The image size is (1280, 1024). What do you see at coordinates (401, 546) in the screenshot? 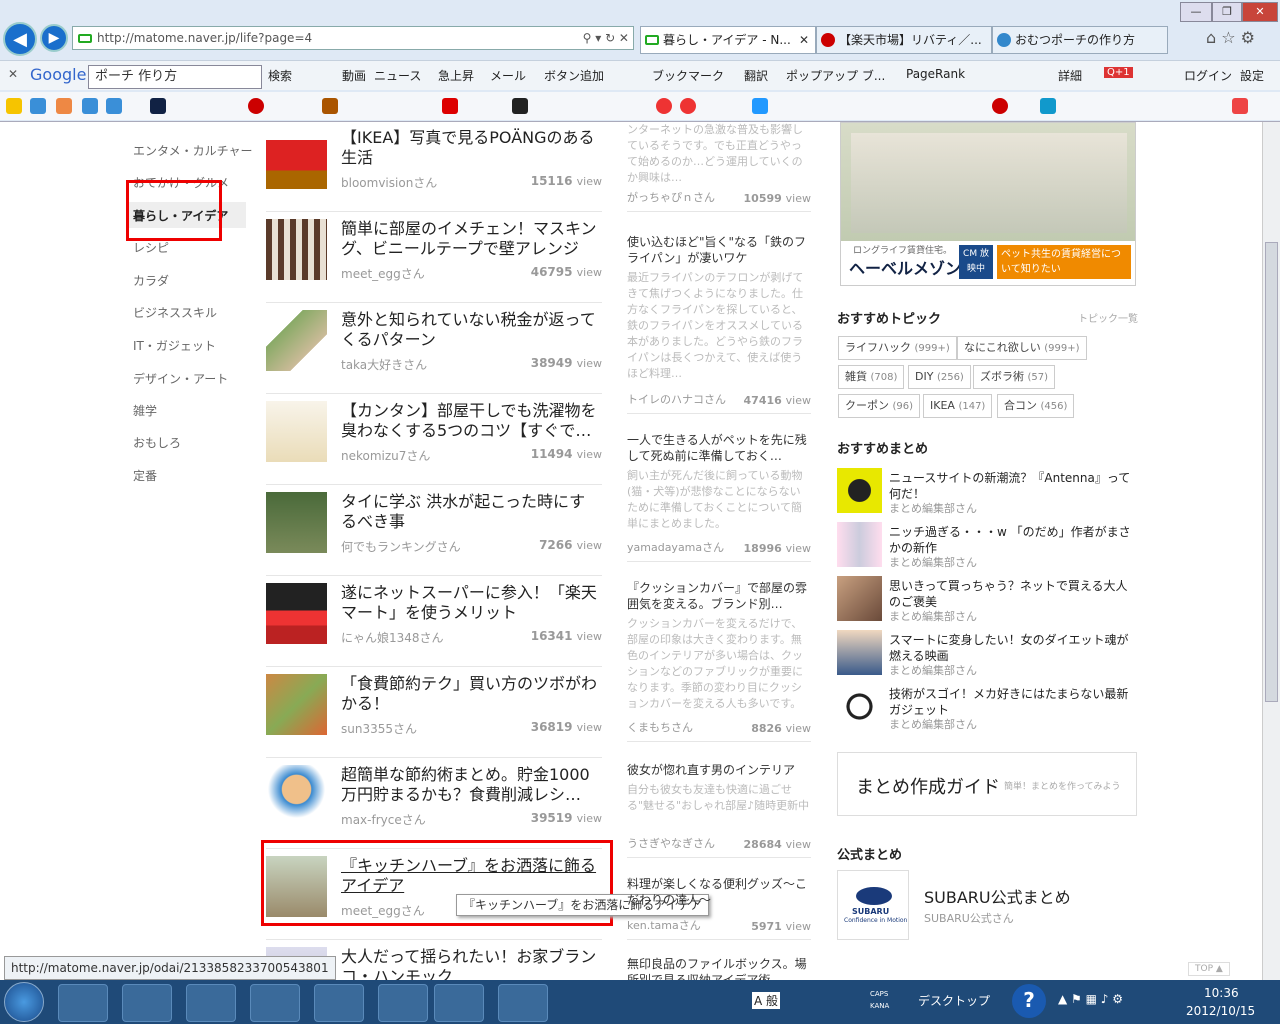
I see `item-author: 何でもランキングさん` at bounding box center [401, 546].